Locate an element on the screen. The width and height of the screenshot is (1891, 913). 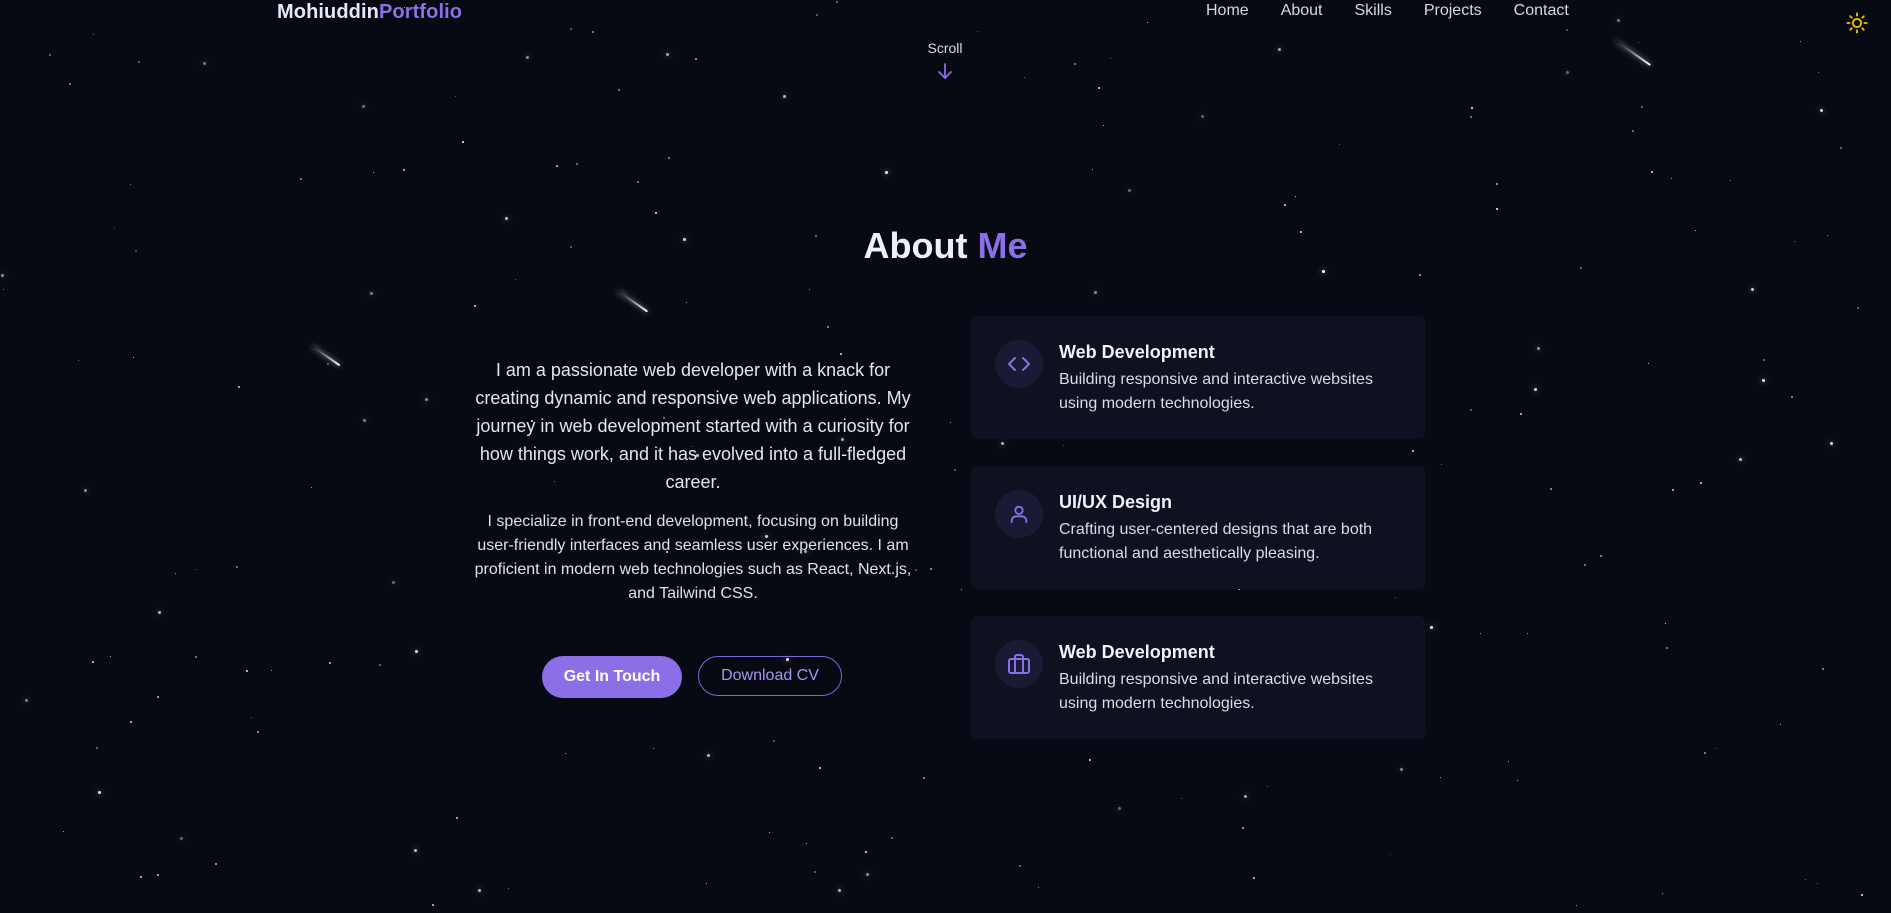
card-title: Web Development is located at coordinates (1137, 652).